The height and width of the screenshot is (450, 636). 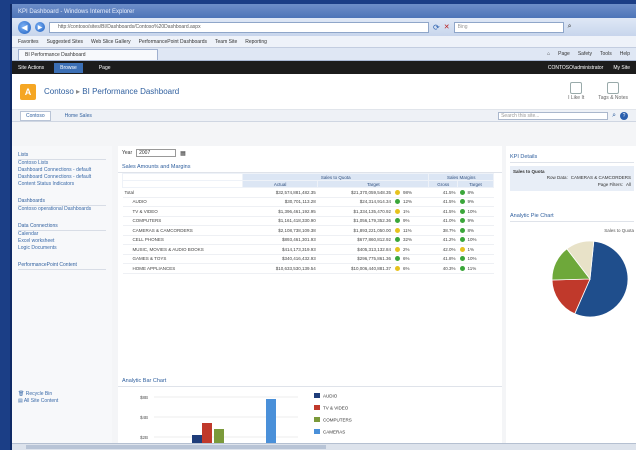 I want to click on legend-label: CAMERAS, so click(x=334, y=432).